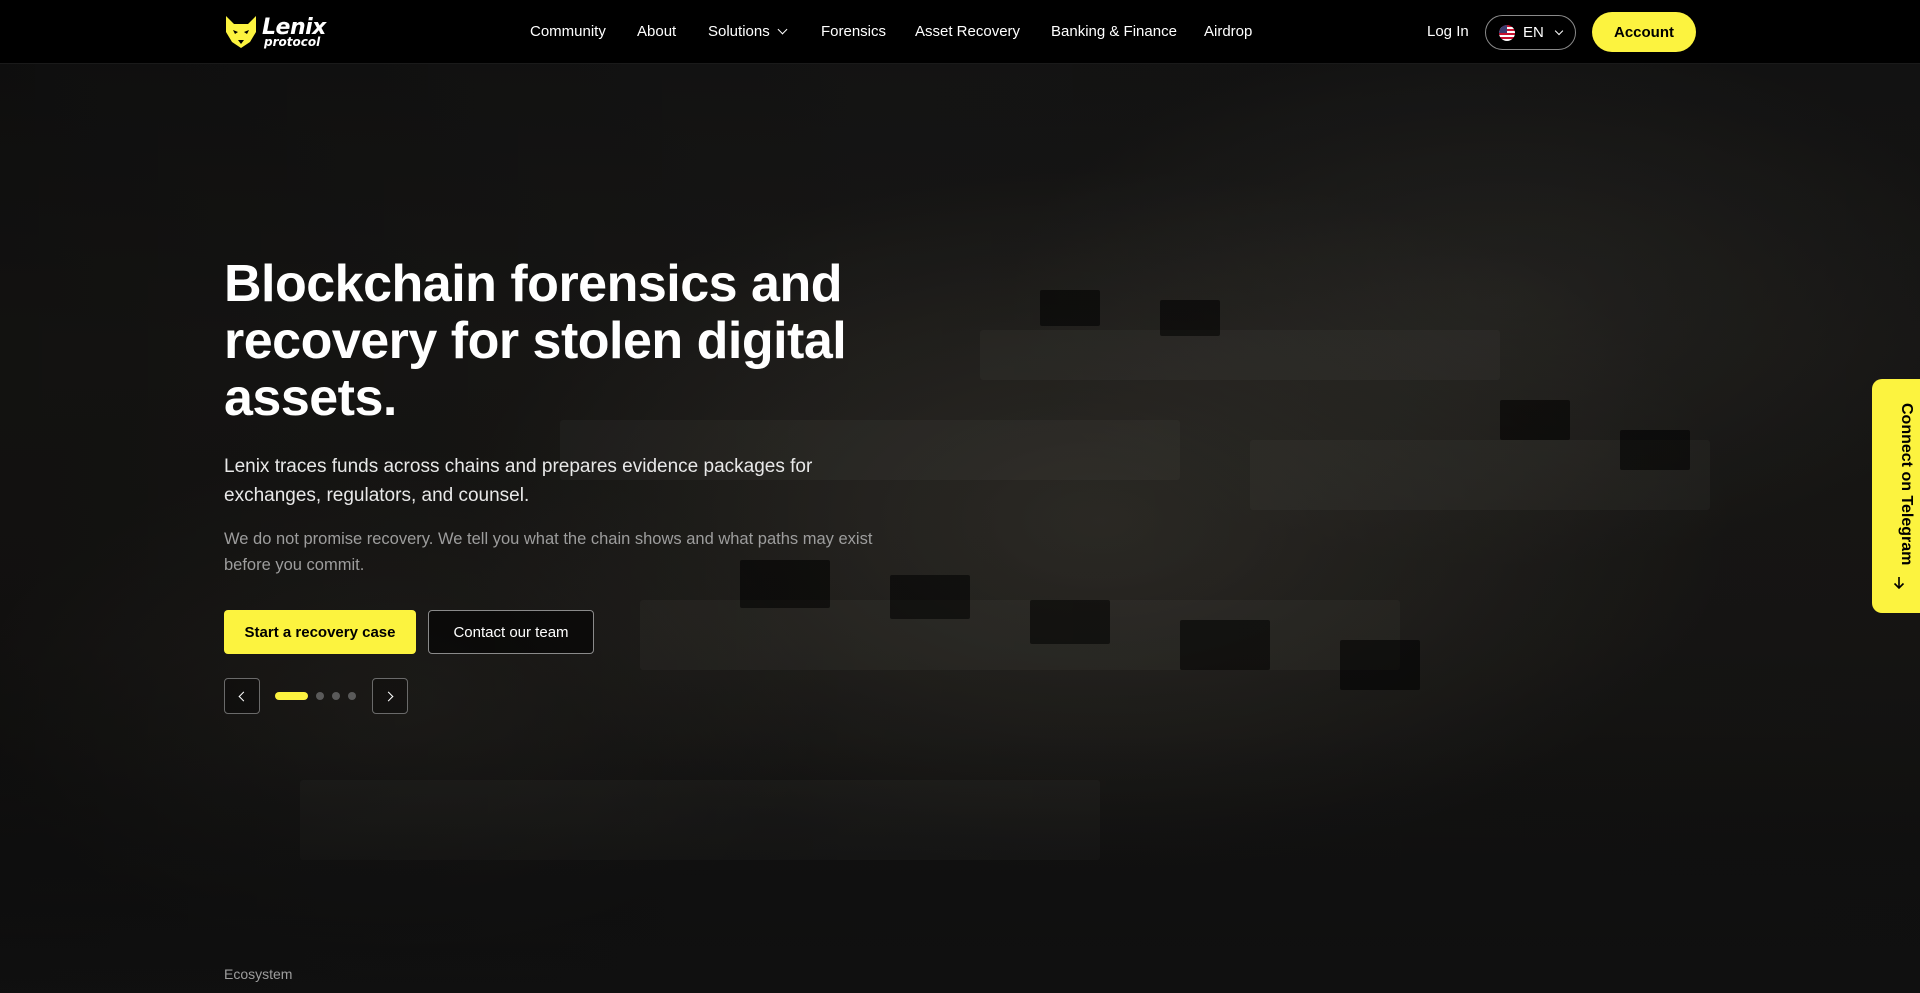 The height and width of the screenshot is (993, 1920). I want to click on chevron-left-icon, so click(243, 696).